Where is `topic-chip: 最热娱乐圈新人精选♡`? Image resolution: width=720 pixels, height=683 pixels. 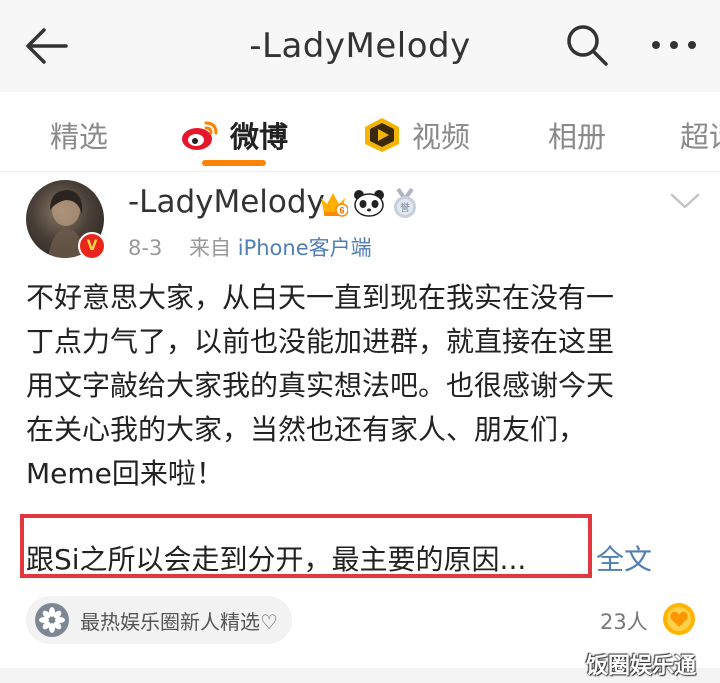
topic-chip: 最热娱乐圈新人精选♡ is located at coordinates (159, 620).